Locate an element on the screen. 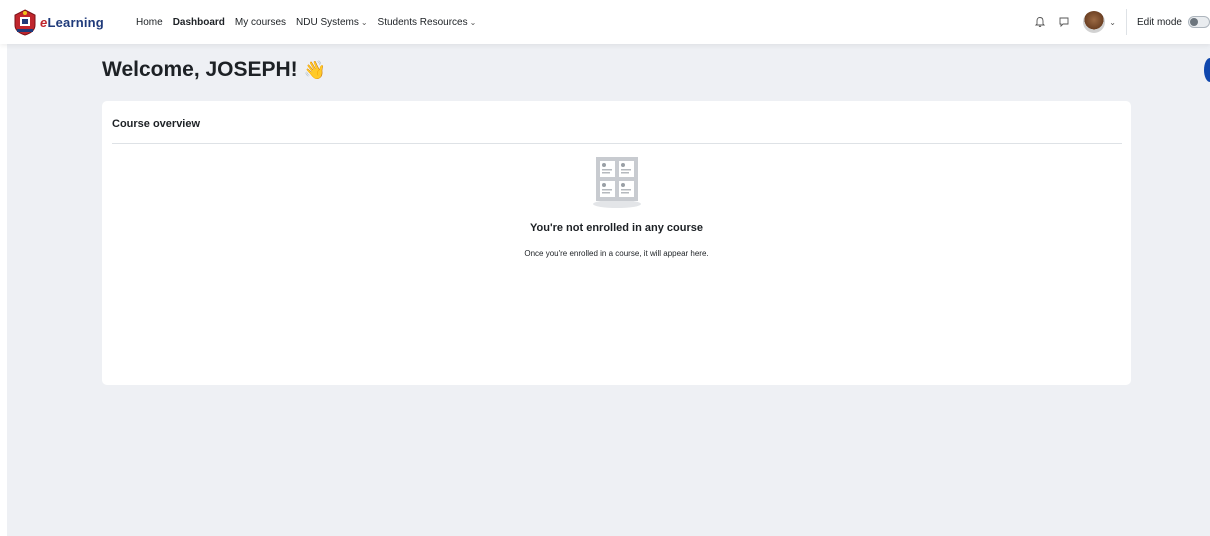 Image resolution: width=1210 pixels, height=536 pixels. navbar-actions: ⌄ Edit mode is located at coordinates (1120, 22).